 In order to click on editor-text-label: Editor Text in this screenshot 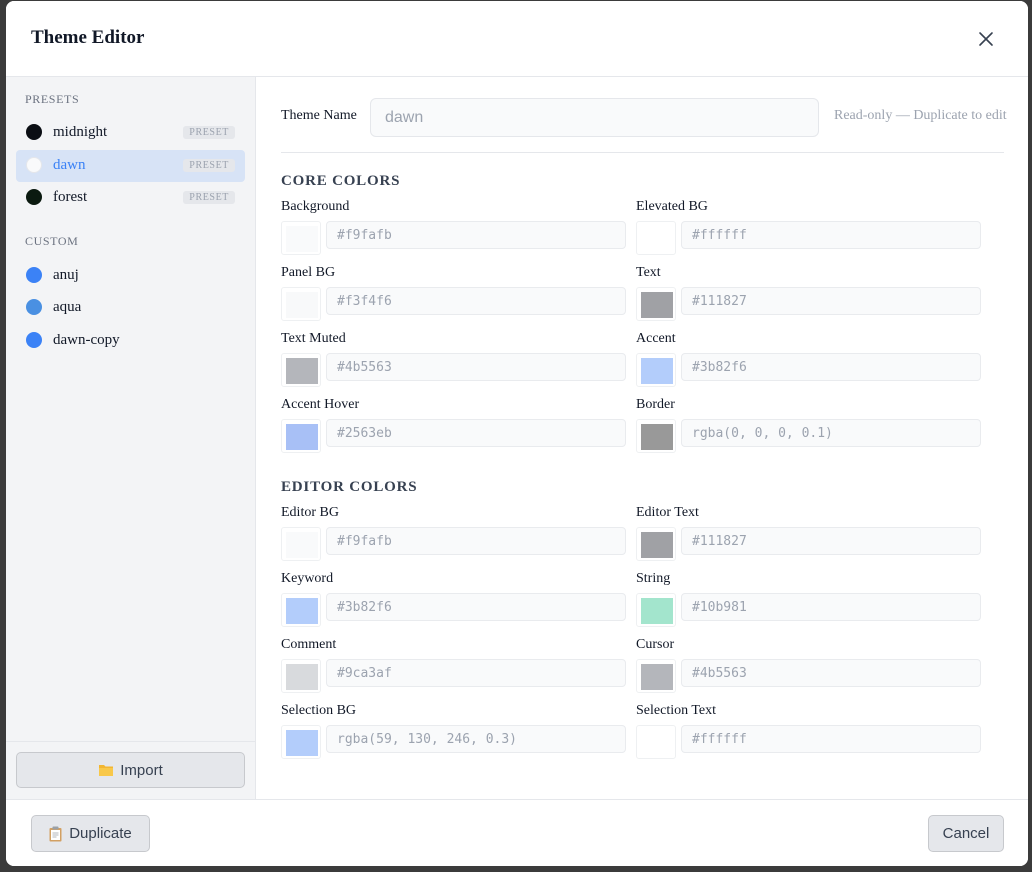, I will do `click(667, 512)`.